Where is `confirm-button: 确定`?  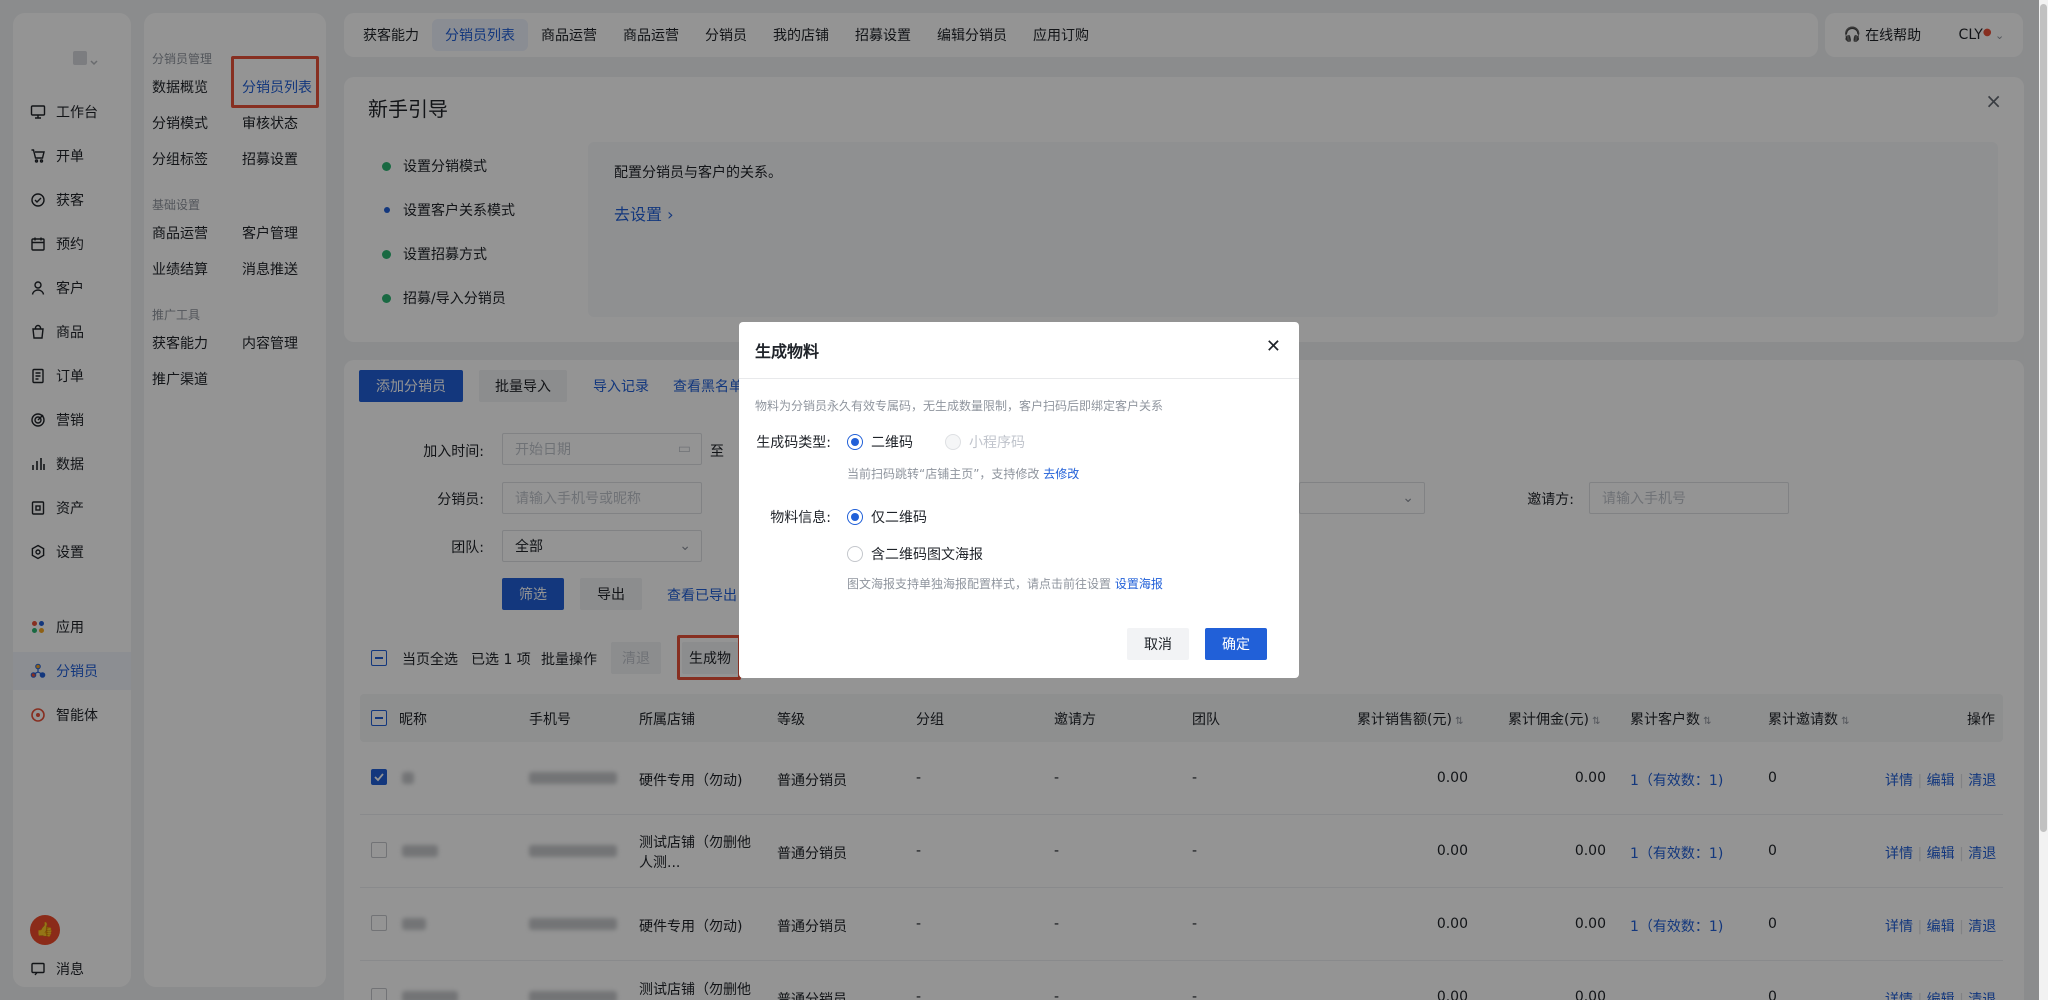 confirm-button: 确定 is located at coordinates (1236, 644).